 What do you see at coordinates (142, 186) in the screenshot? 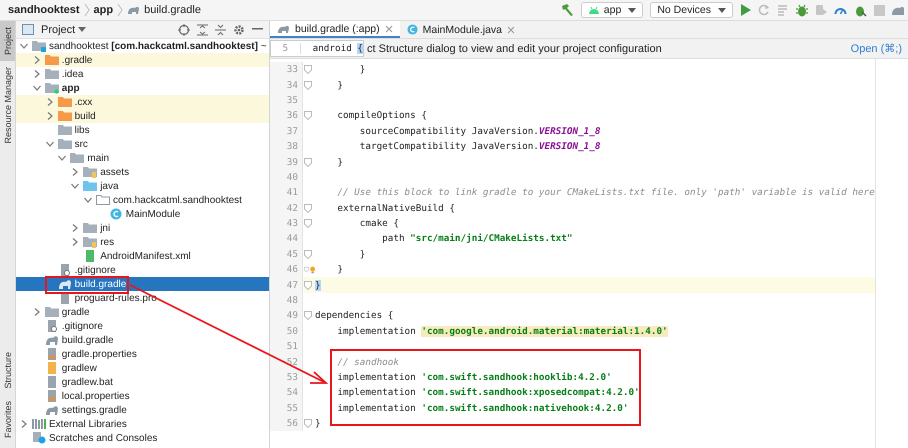
I see `tree-item: java` at bounding box center [142, 186].